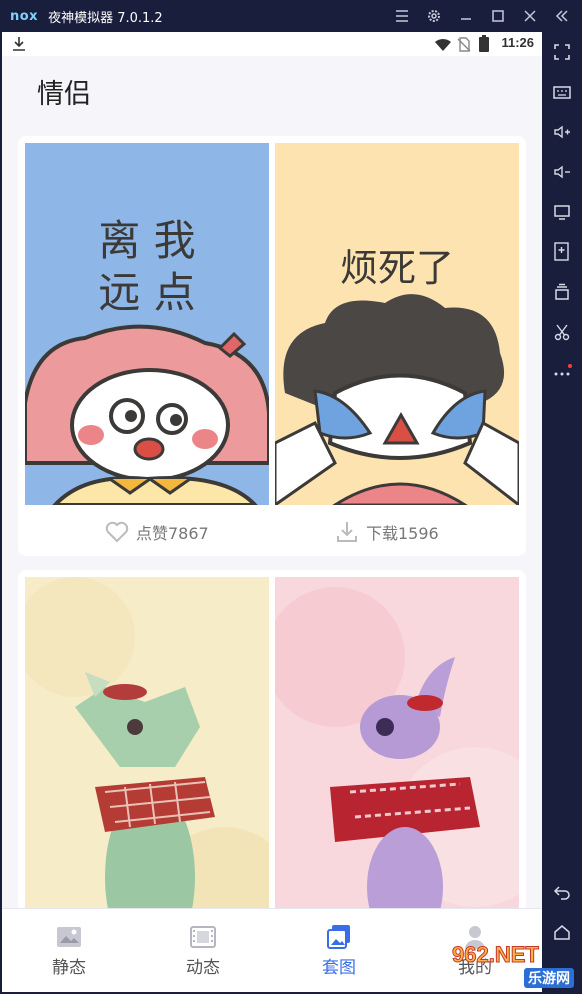  What do you see at coordinates (146, 292) in the screenshot?
I see `left-image-text-line2: 远 点` at bounding box center [146, 292].